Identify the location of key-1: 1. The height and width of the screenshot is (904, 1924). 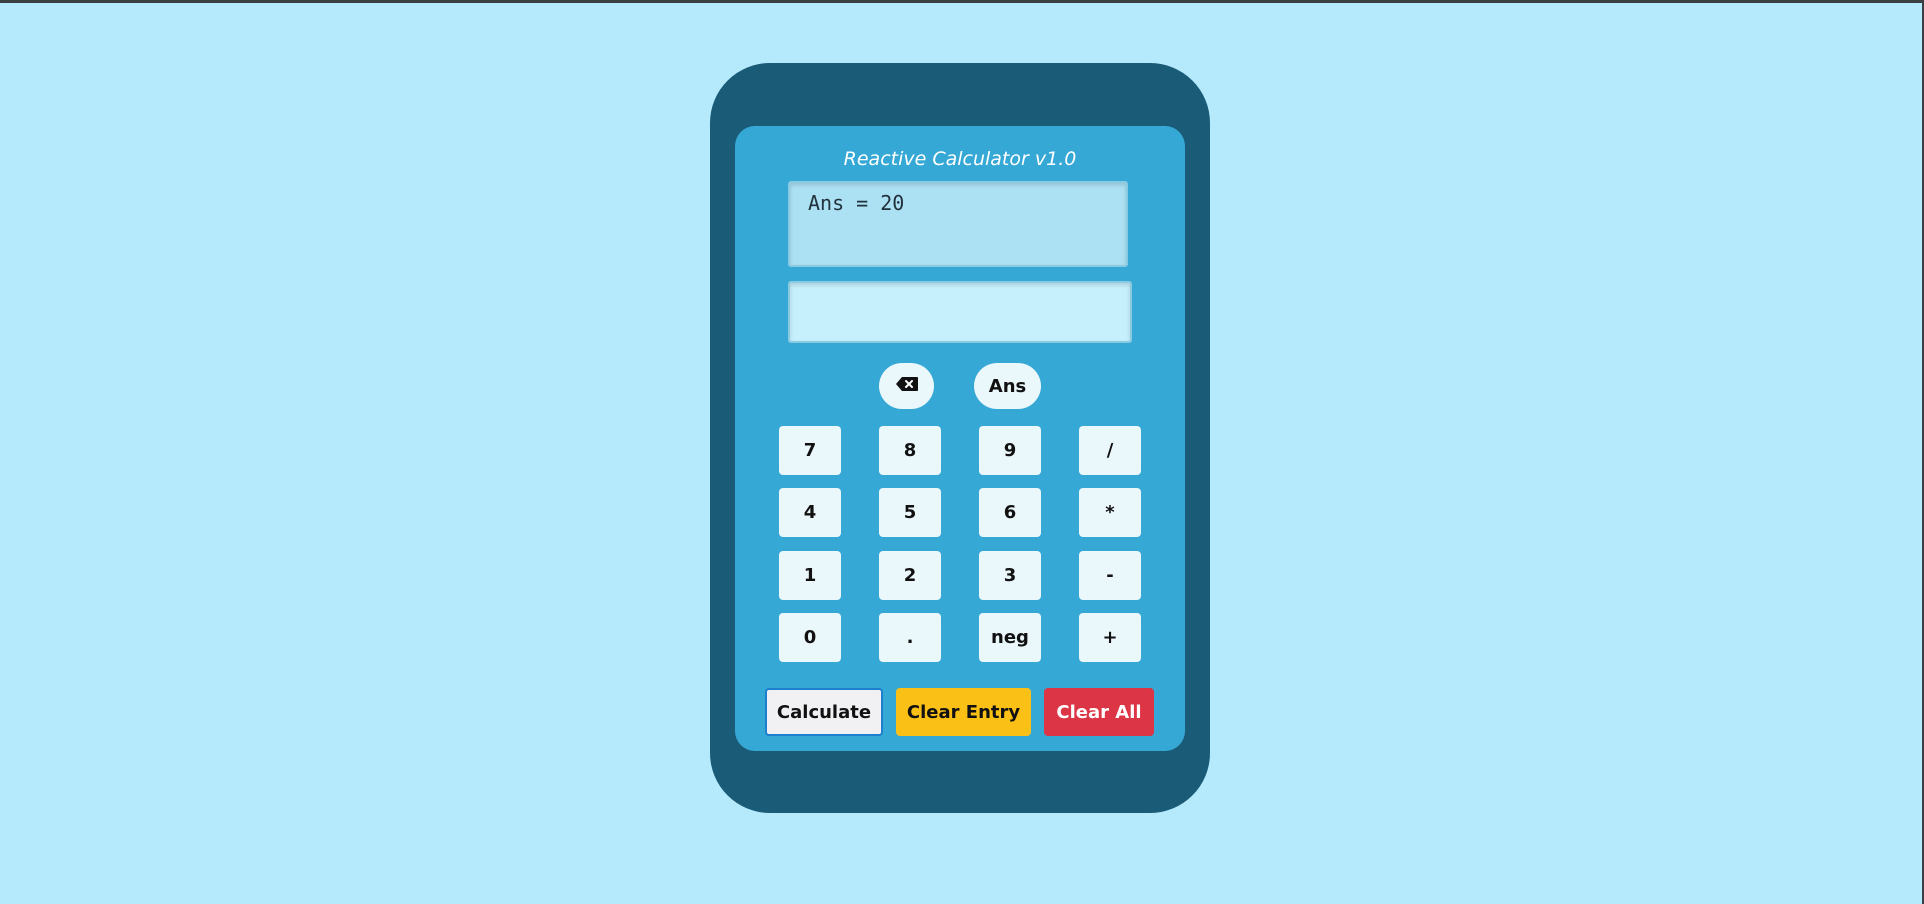
(810, 575).